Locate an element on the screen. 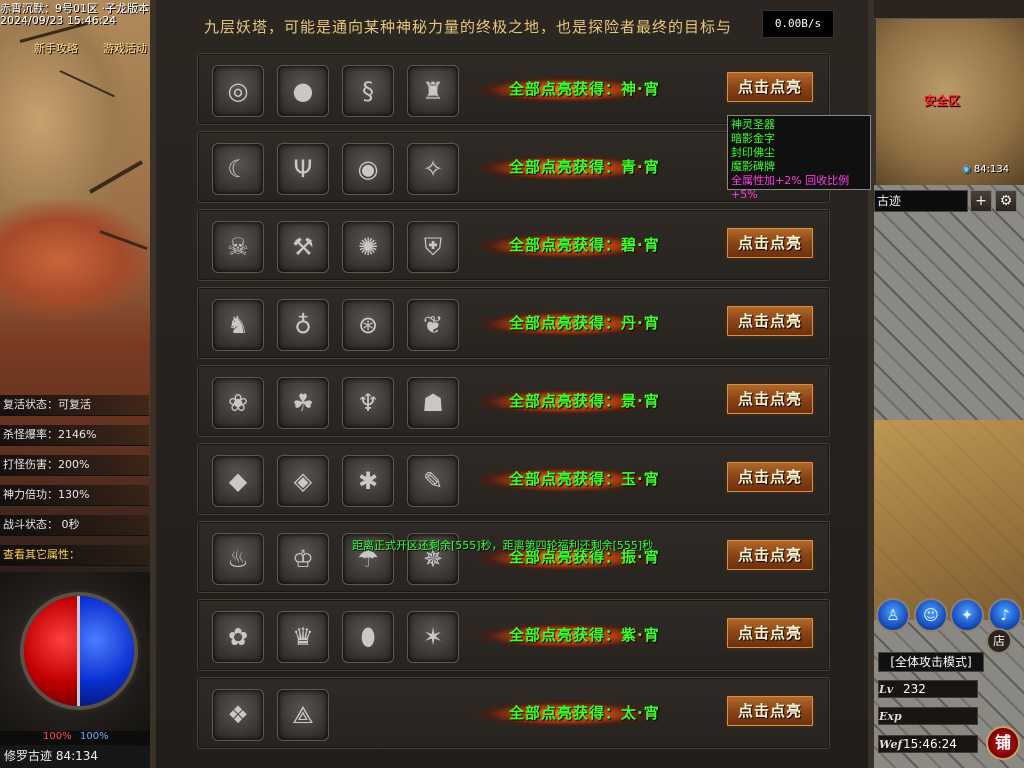 The height and width of the screenshot is (768, 1024). stat-revive: 复活状态：可复活 is located at coordinates (74, 405).